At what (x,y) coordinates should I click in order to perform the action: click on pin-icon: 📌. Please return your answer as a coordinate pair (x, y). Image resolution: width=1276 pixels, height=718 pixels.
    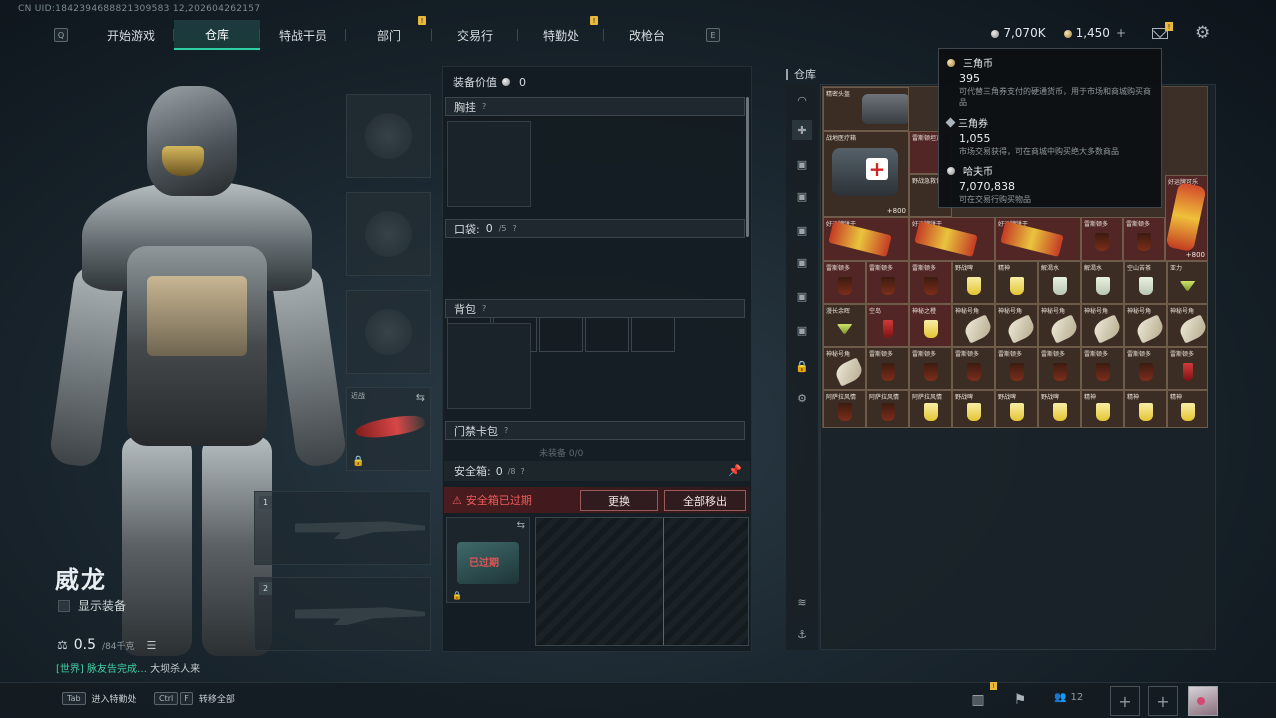
    Looking at the image, I should click on (735, 470).